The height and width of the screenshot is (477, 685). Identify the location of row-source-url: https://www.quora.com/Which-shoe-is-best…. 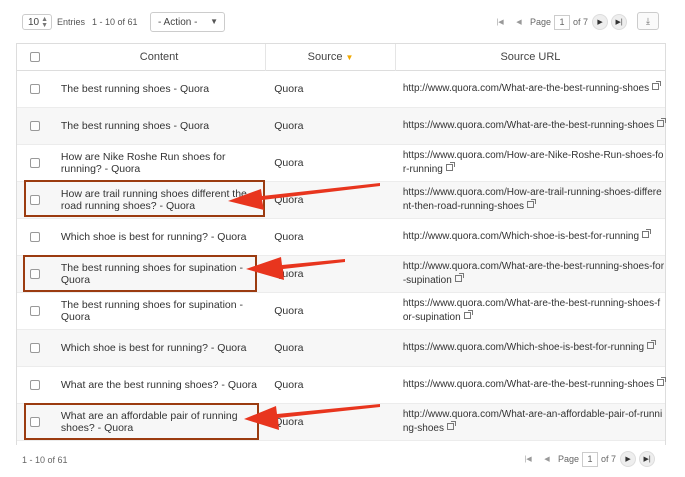
(530, 347).